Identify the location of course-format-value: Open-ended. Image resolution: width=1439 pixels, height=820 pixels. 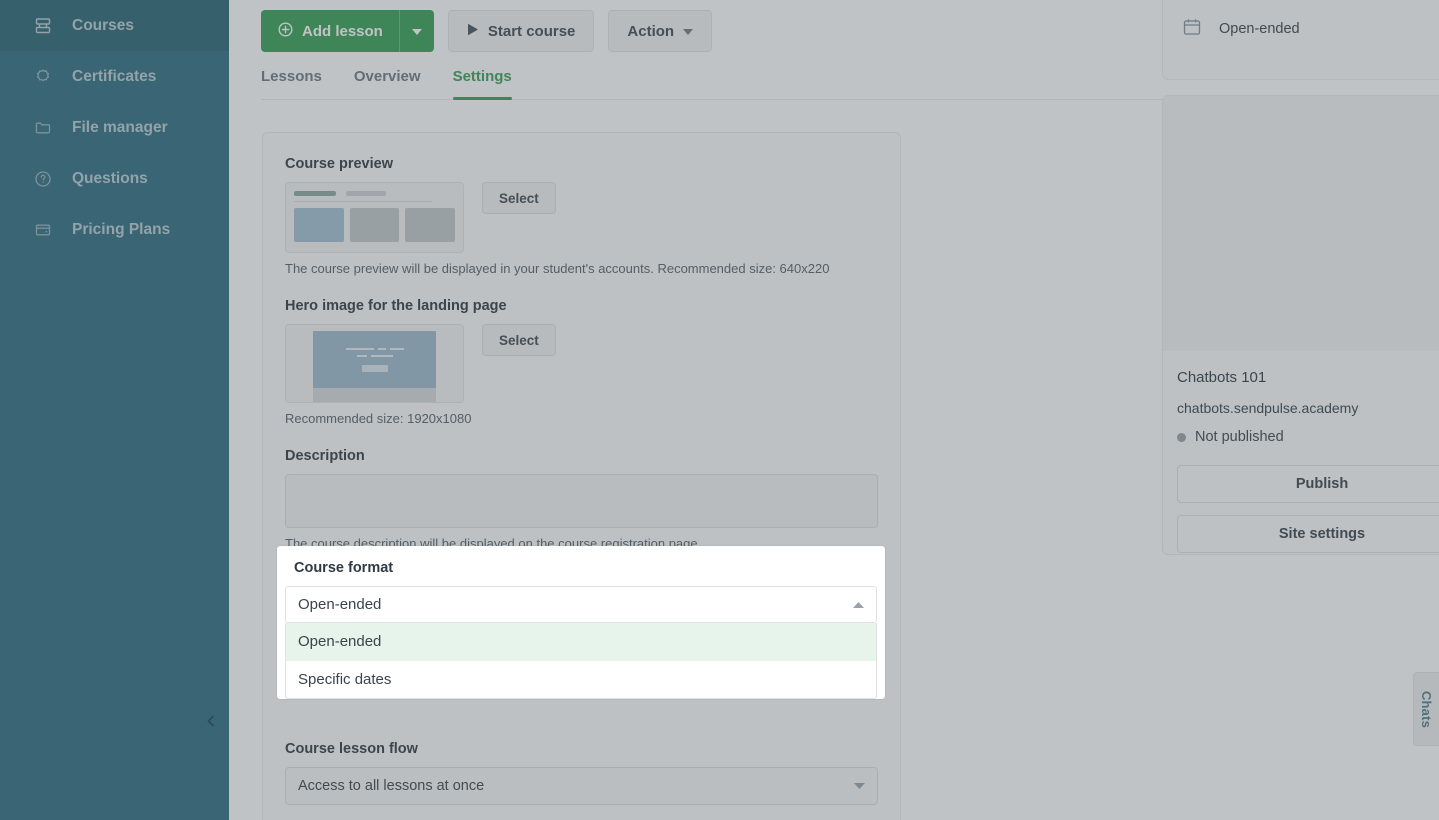
(340, 604).